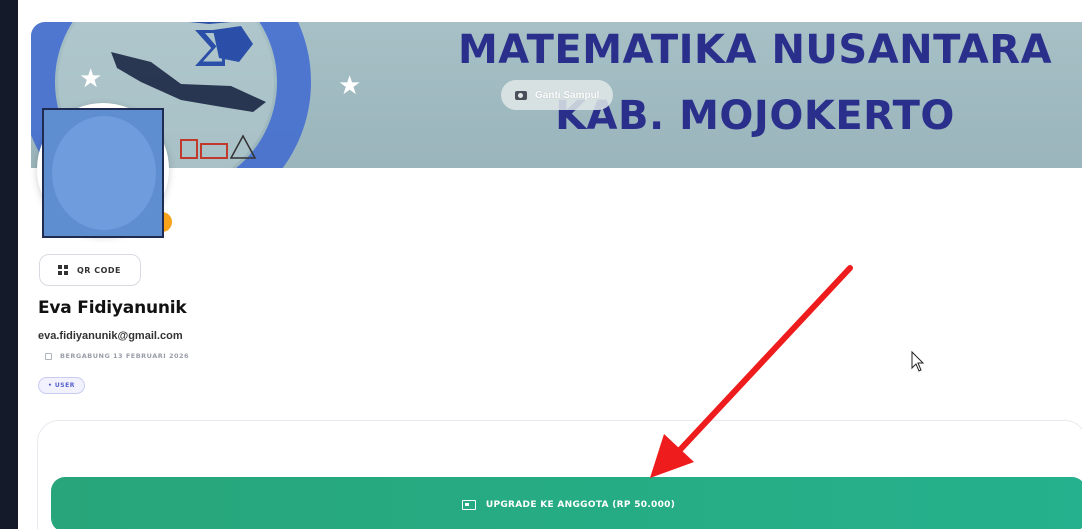 This screenshot has width=1082, height=529. I want to click on join-date-row: BERGABUNG 13 FEBRUARI 2026, so click(117, 356).